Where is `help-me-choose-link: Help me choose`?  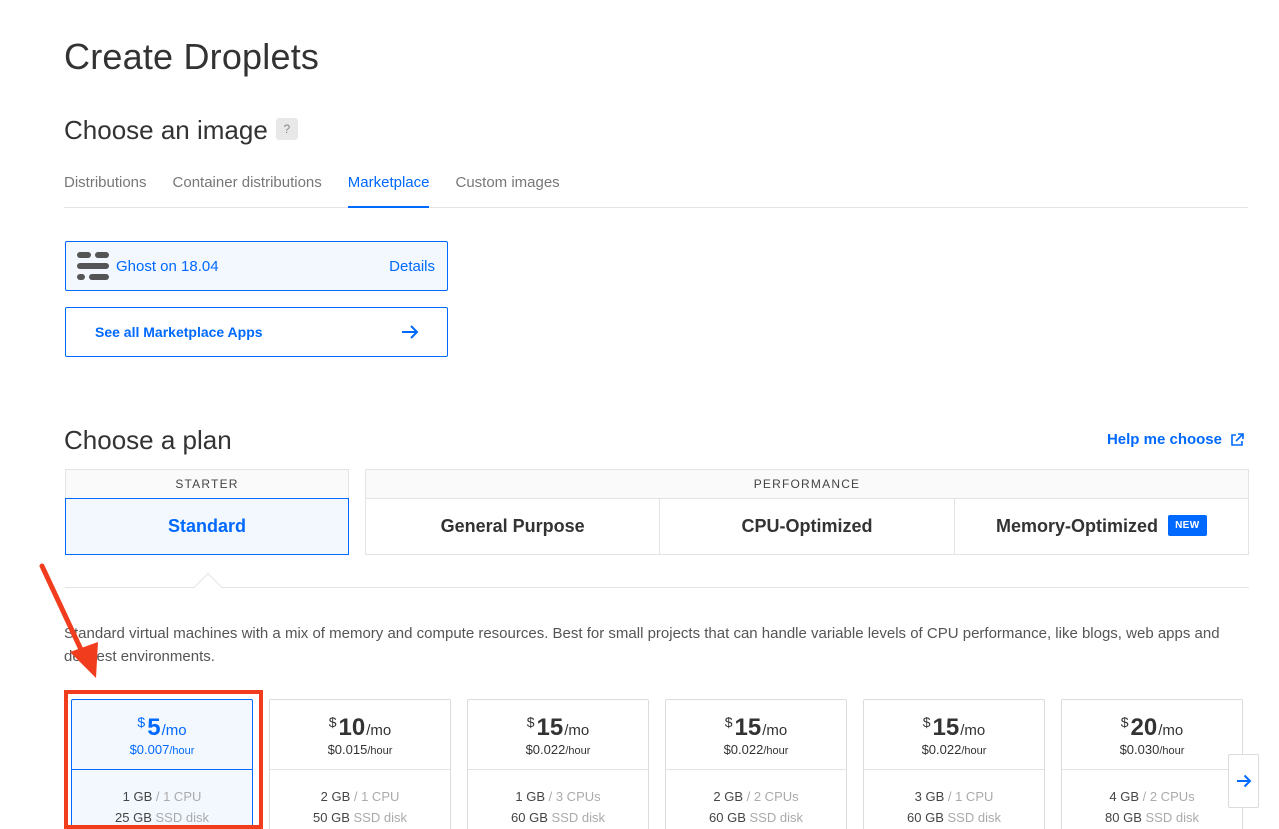 help-me-choose-link: Help me choose is located at coordinates (1175, 439).